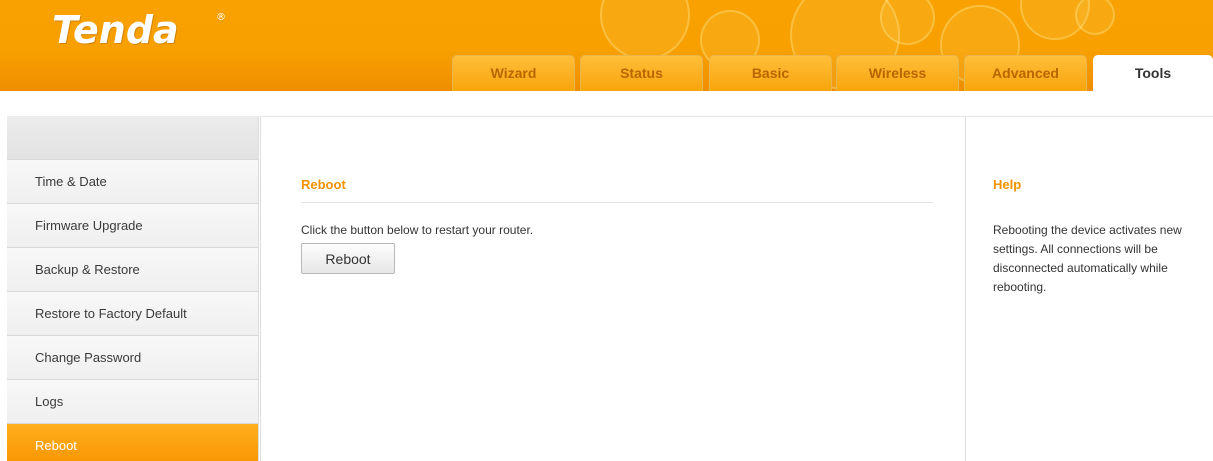 The image size is (1213, 461). I want to click on help-title: Help, so click(1007, 184).